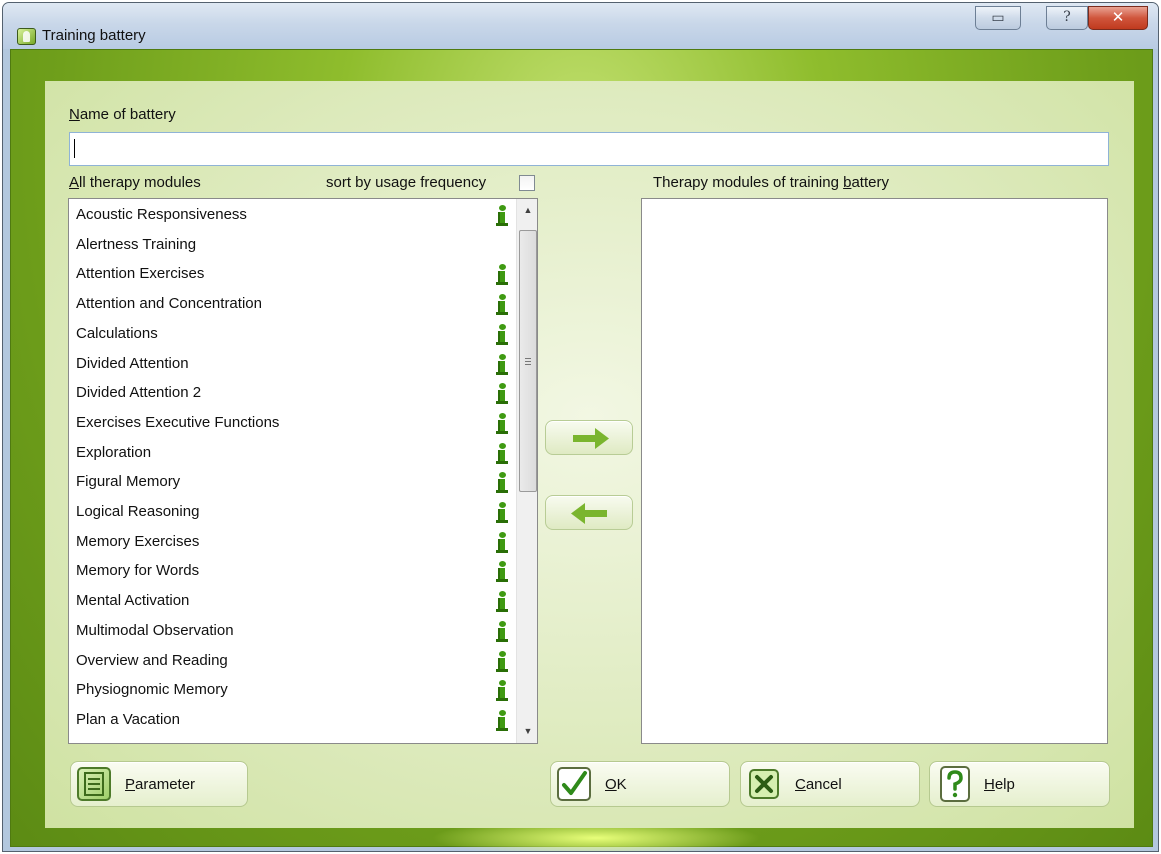  I want to click on arrow-right-icon, so click(591, 438).